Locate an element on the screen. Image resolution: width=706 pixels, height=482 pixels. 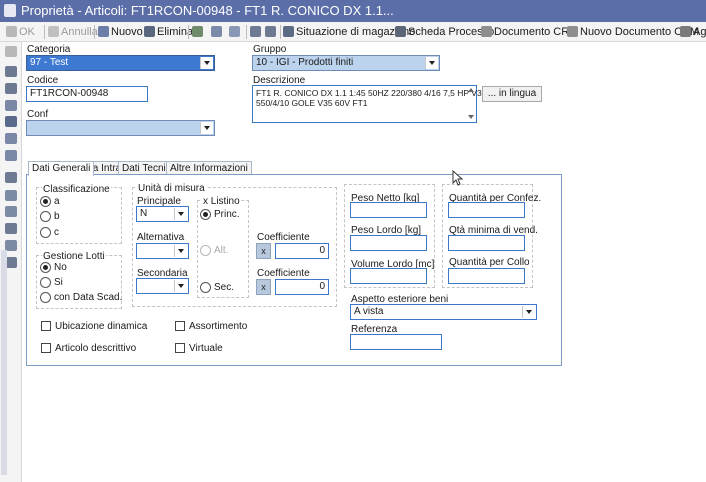
refresh-button is located at coordinates (198, 32).